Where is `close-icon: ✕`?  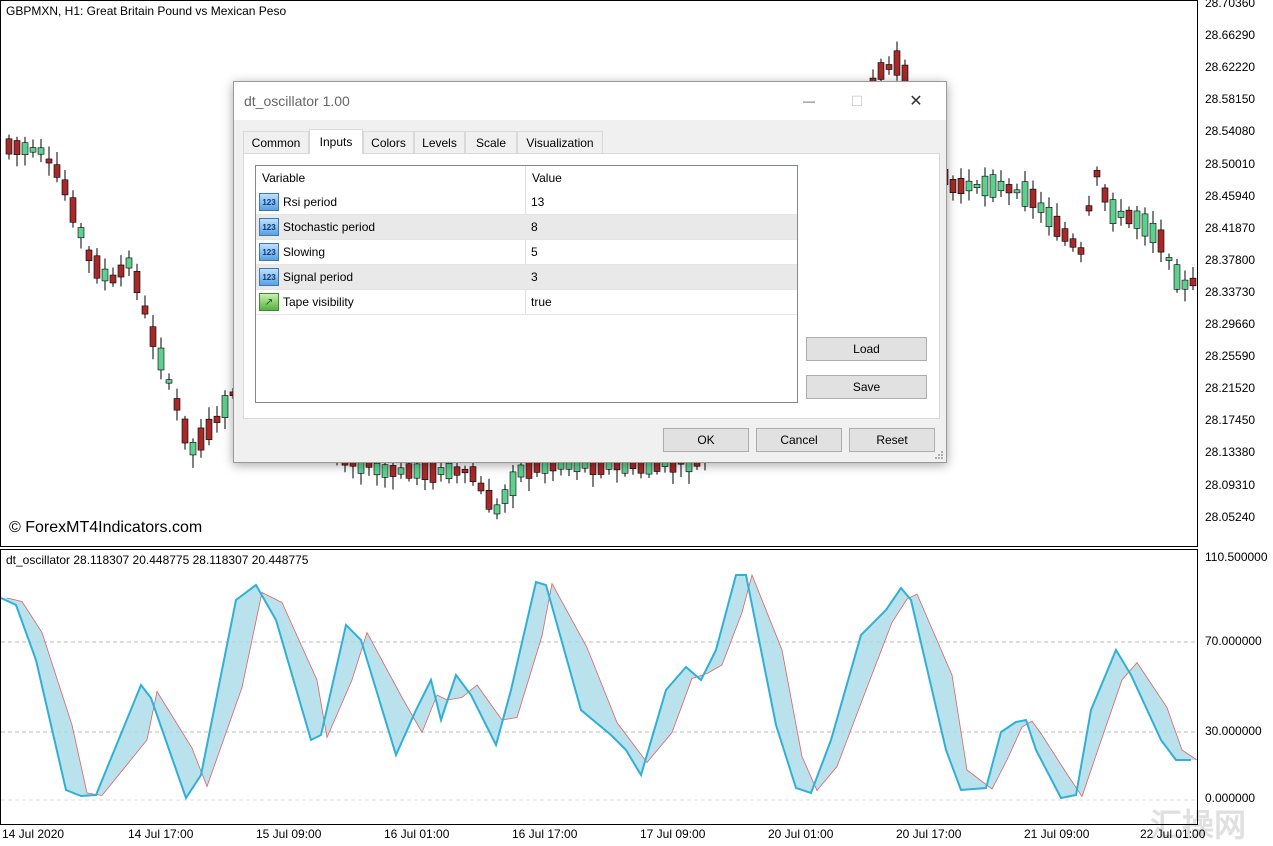
close-icon: ✕ is located at coordinates (916, 101).